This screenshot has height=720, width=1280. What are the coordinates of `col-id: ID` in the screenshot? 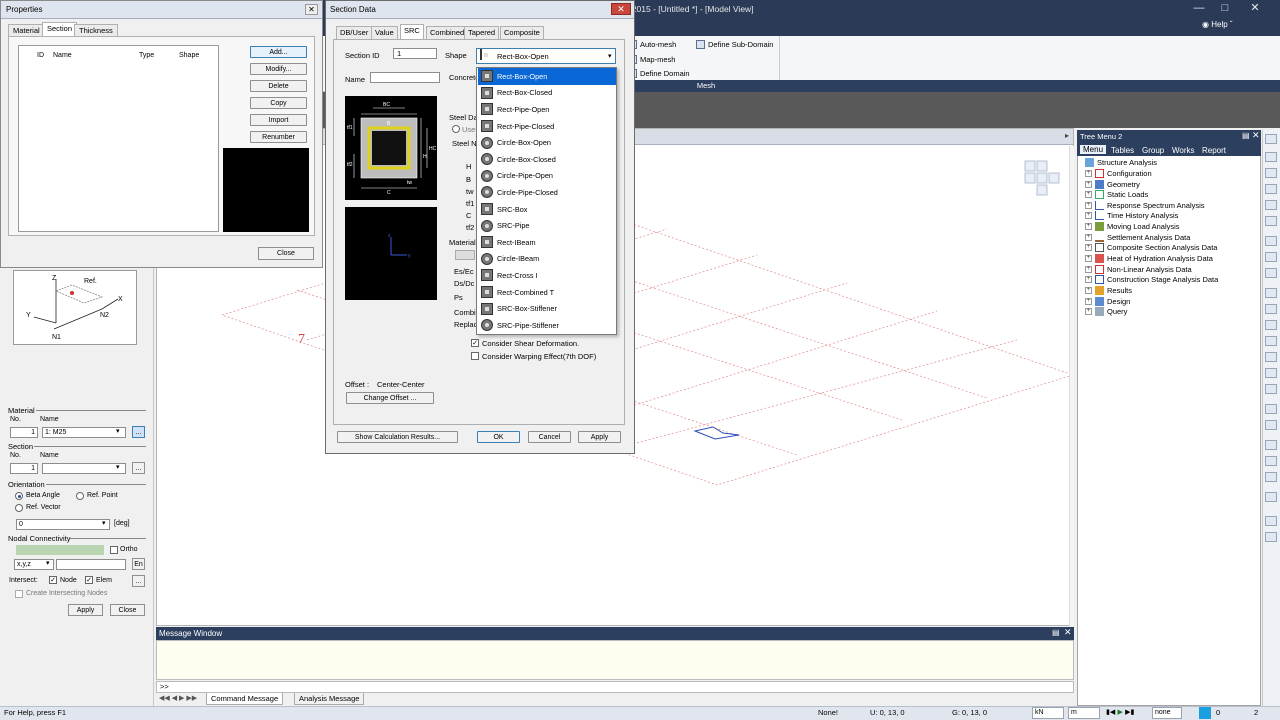 It's located at (40, 55).